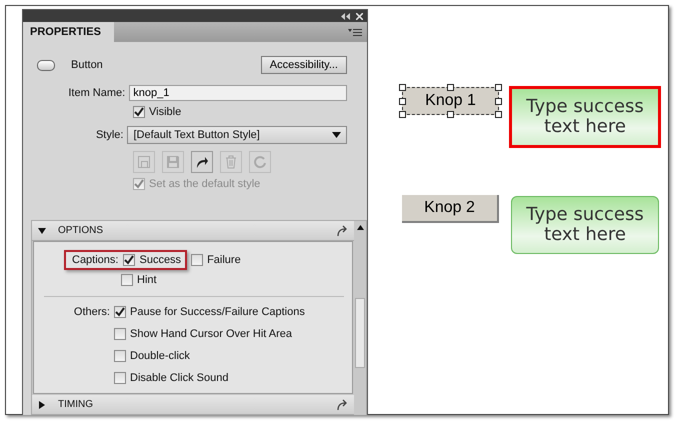 This screenshot has height=429, width=688. I want to click on visible-label: Visible, so click(165, 112).